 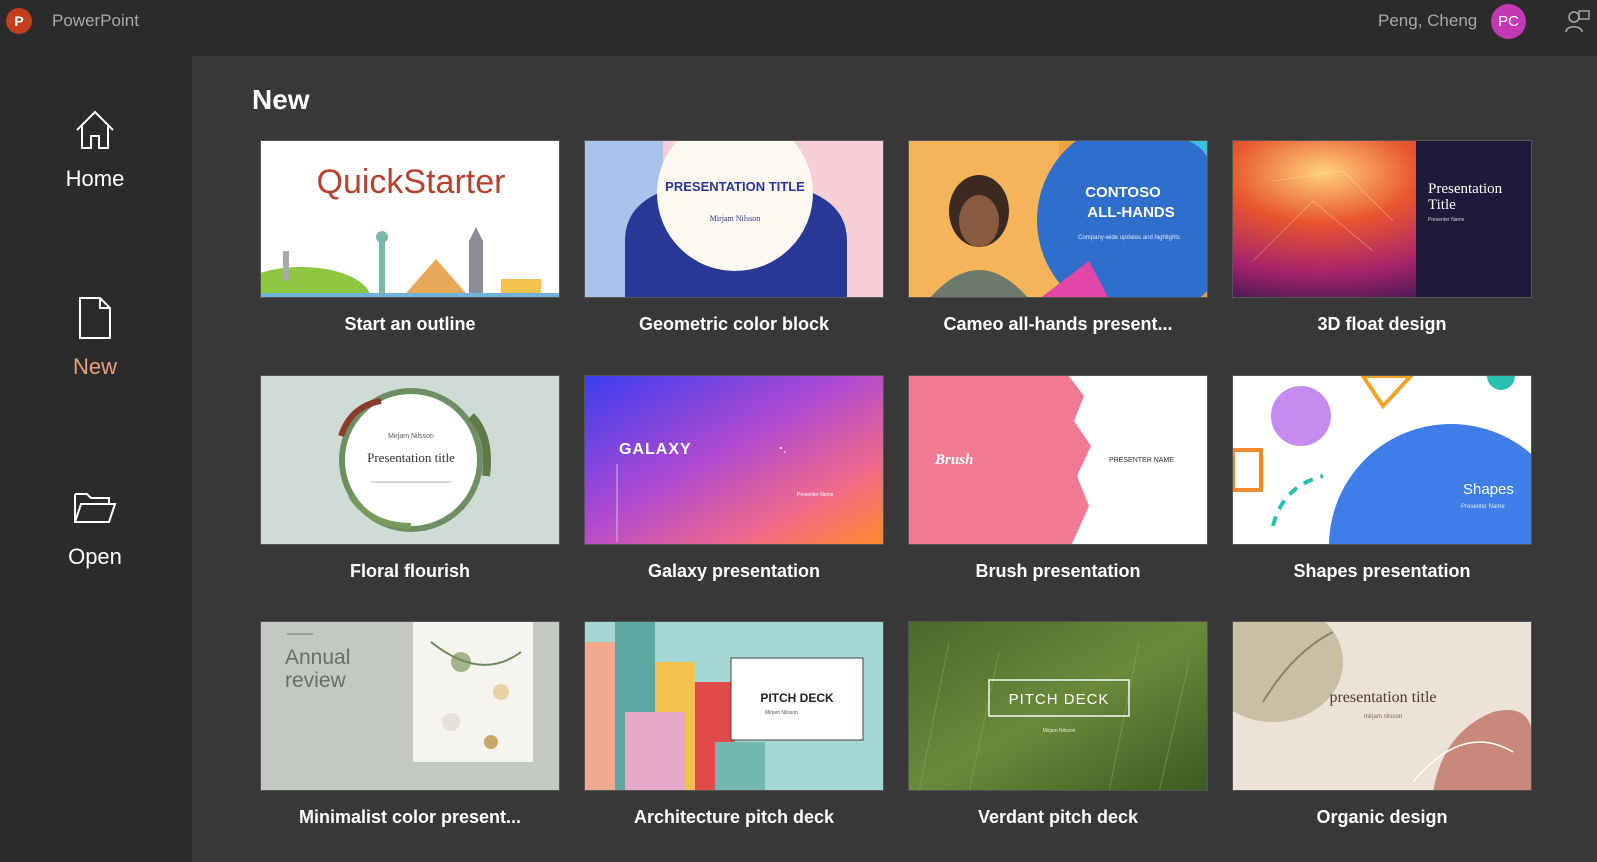 I want to click on sidebar-item-new: New, so click(x=95, y=338).